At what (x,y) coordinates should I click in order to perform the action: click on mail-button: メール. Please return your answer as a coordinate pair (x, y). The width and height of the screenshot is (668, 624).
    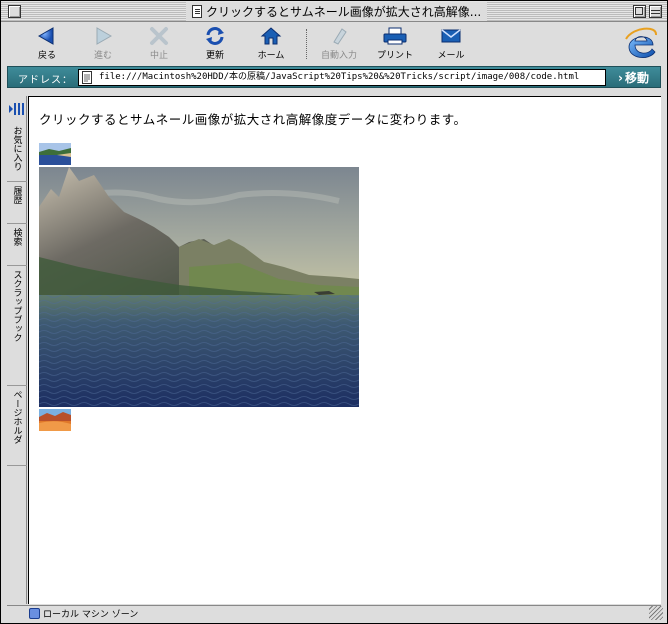
    Looking at the image, I should click on (451, 45).